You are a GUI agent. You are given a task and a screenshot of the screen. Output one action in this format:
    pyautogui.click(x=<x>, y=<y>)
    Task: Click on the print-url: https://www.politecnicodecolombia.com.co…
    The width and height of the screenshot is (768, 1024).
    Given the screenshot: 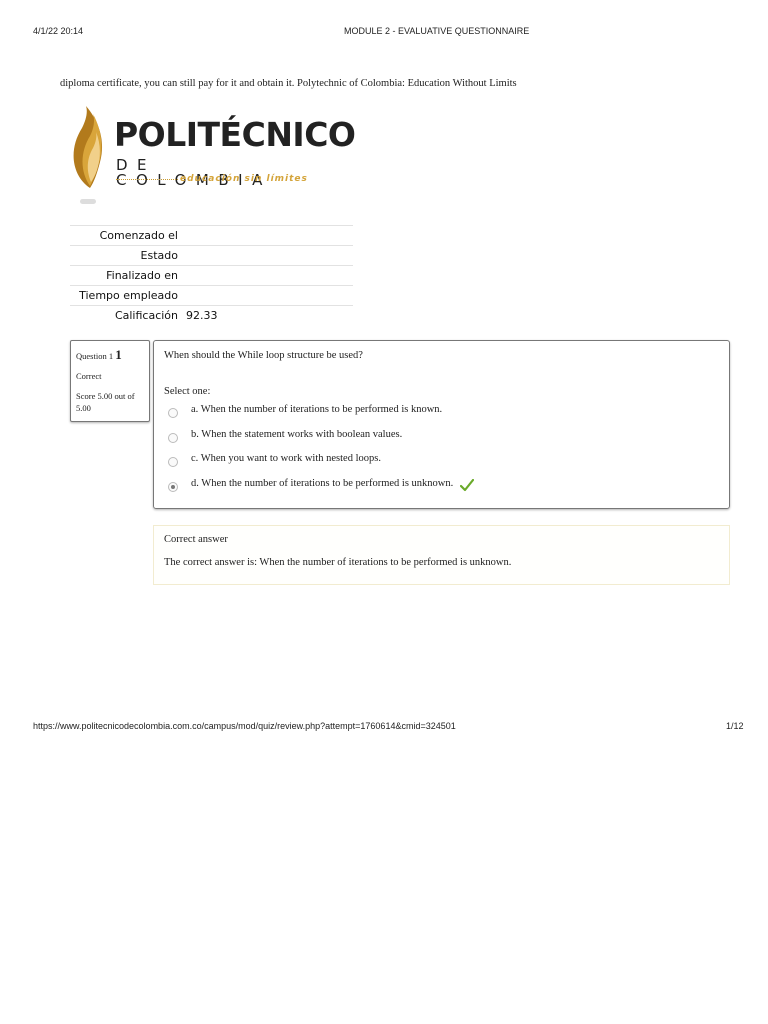 What is the action you would take?
    pyautogui.click(x=244, y=726)
    